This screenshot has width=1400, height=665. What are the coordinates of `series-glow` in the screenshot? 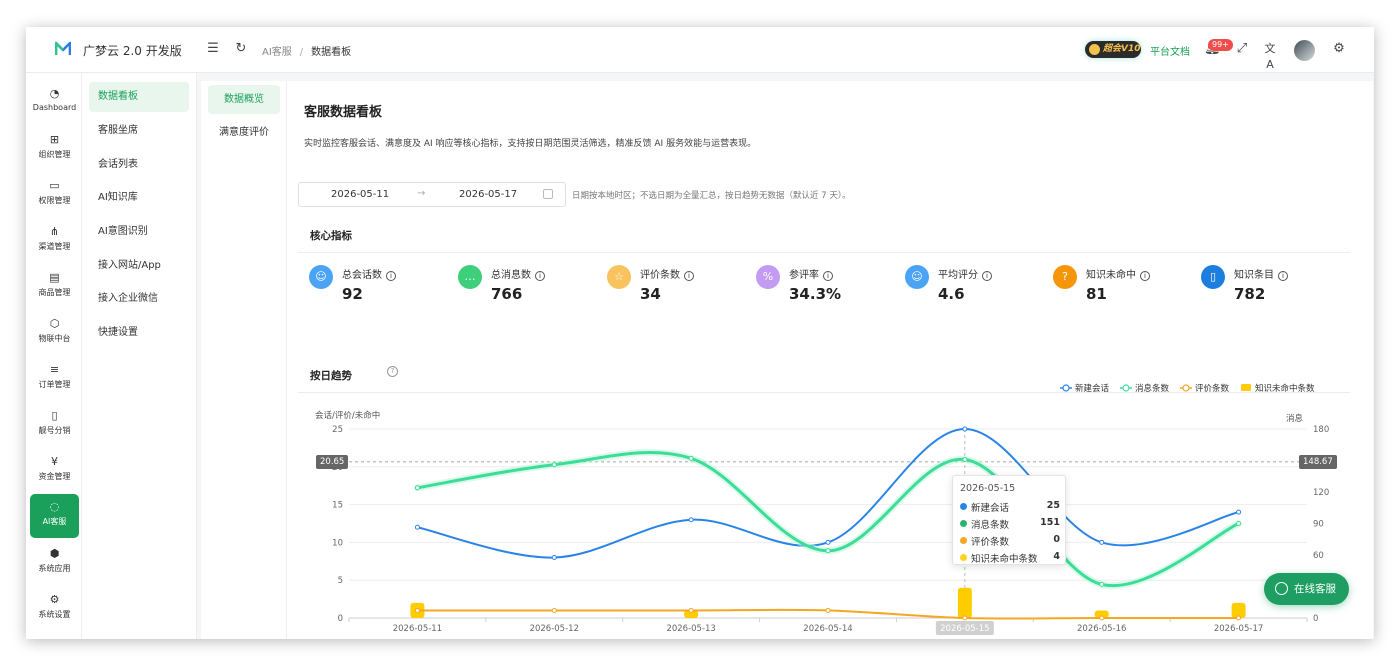 It's located at (828, 519).